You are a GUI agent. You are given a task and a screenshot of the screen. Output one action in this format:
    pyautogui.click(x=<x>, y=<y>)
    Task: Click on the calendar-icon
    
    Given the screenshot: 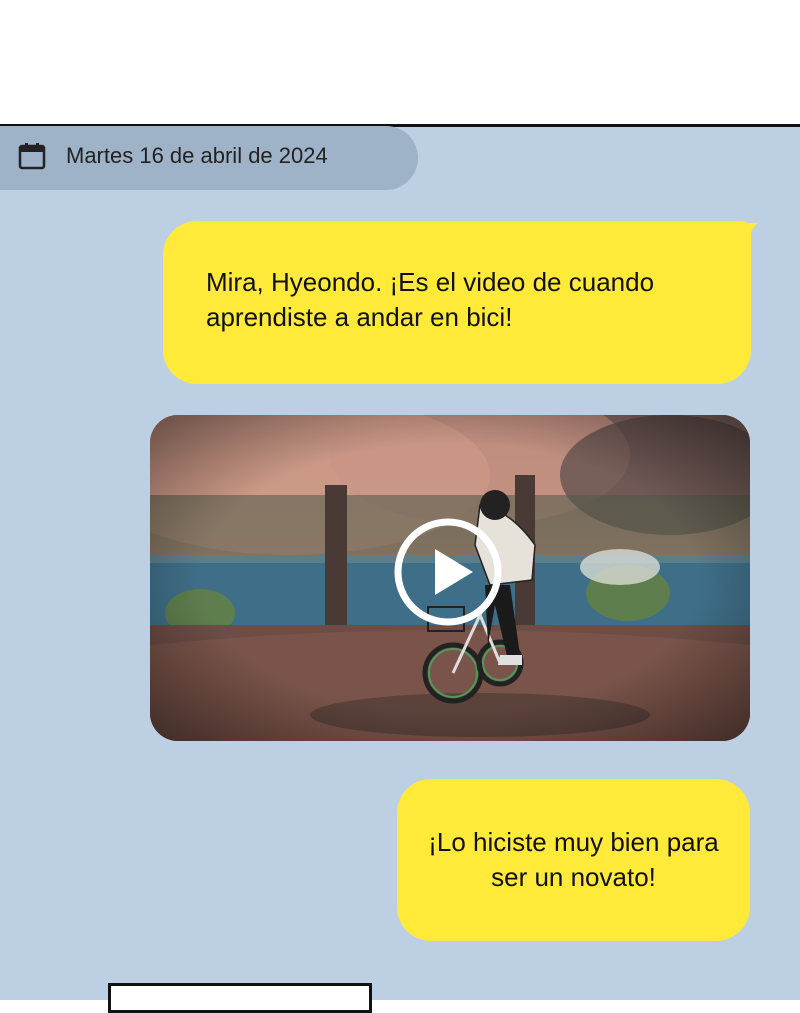 What is the action you would take?
    pyautogui.click(x=32, y=156)
    